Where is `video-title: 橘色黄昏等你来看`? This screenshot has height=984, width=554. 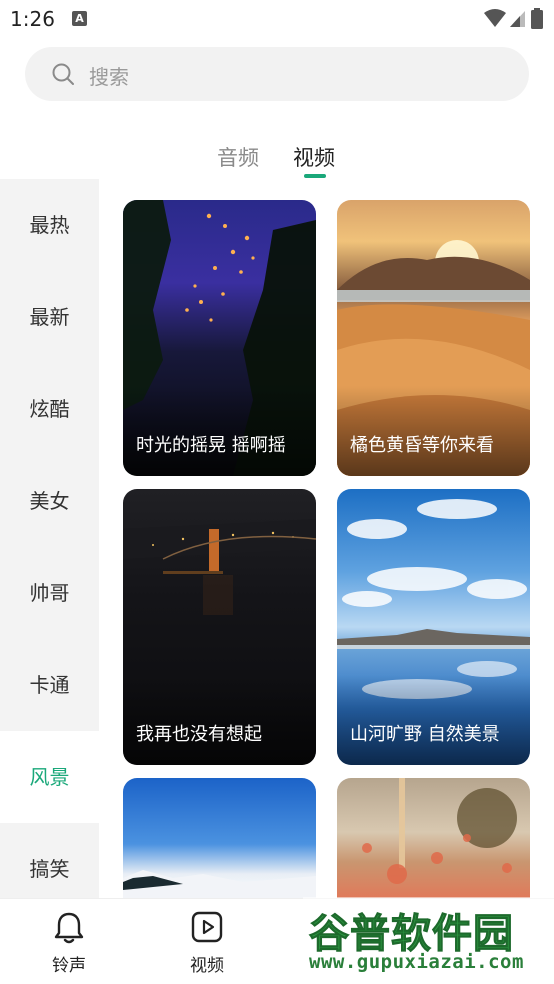
video-title: 橘色黄昏等你来看 is located at coordinates (422, 445).